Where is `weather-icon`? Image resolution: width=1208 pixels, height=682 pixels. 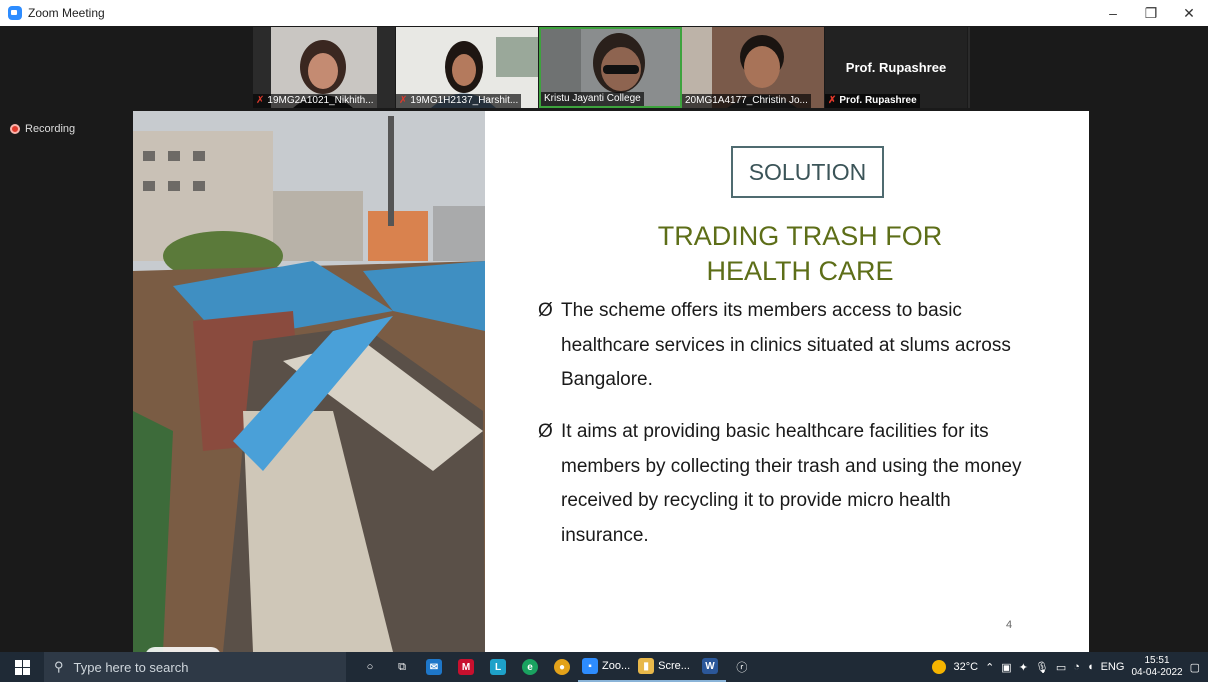
weather-icon is located at coordinates (939, 667).